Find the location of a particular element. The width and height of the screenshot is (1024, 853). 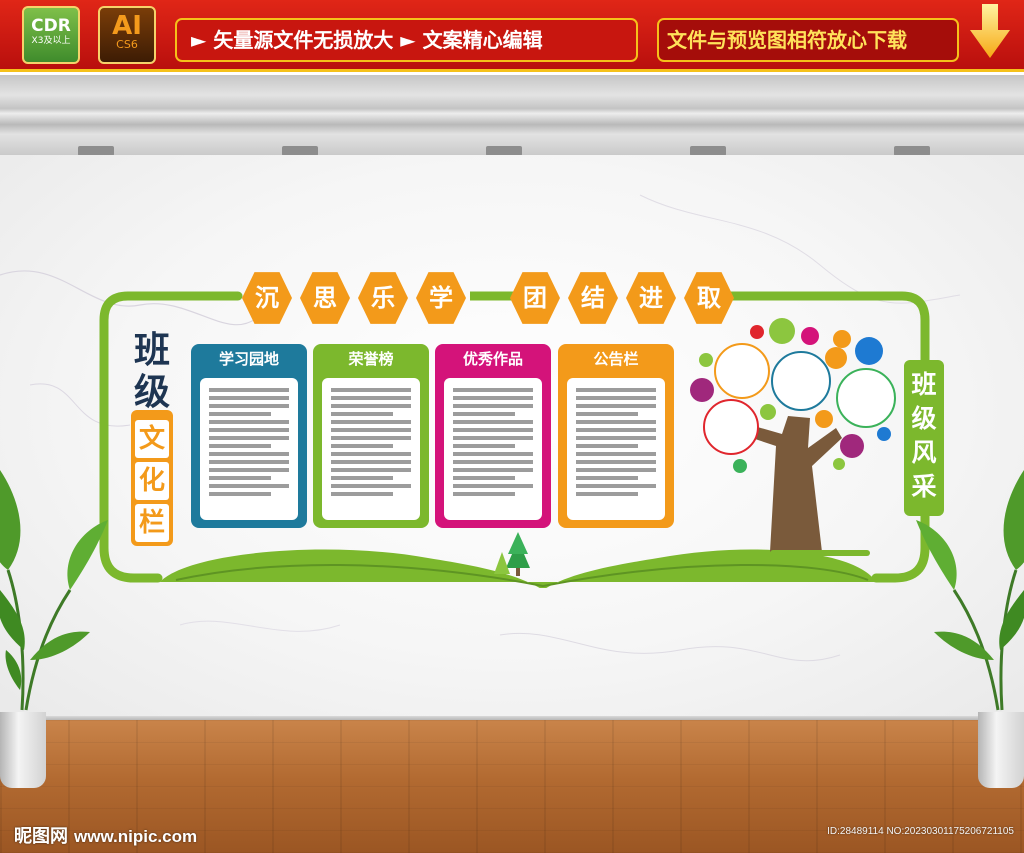

cdr-badge-sub: X3及以上 is located at coordinates (51, 41).